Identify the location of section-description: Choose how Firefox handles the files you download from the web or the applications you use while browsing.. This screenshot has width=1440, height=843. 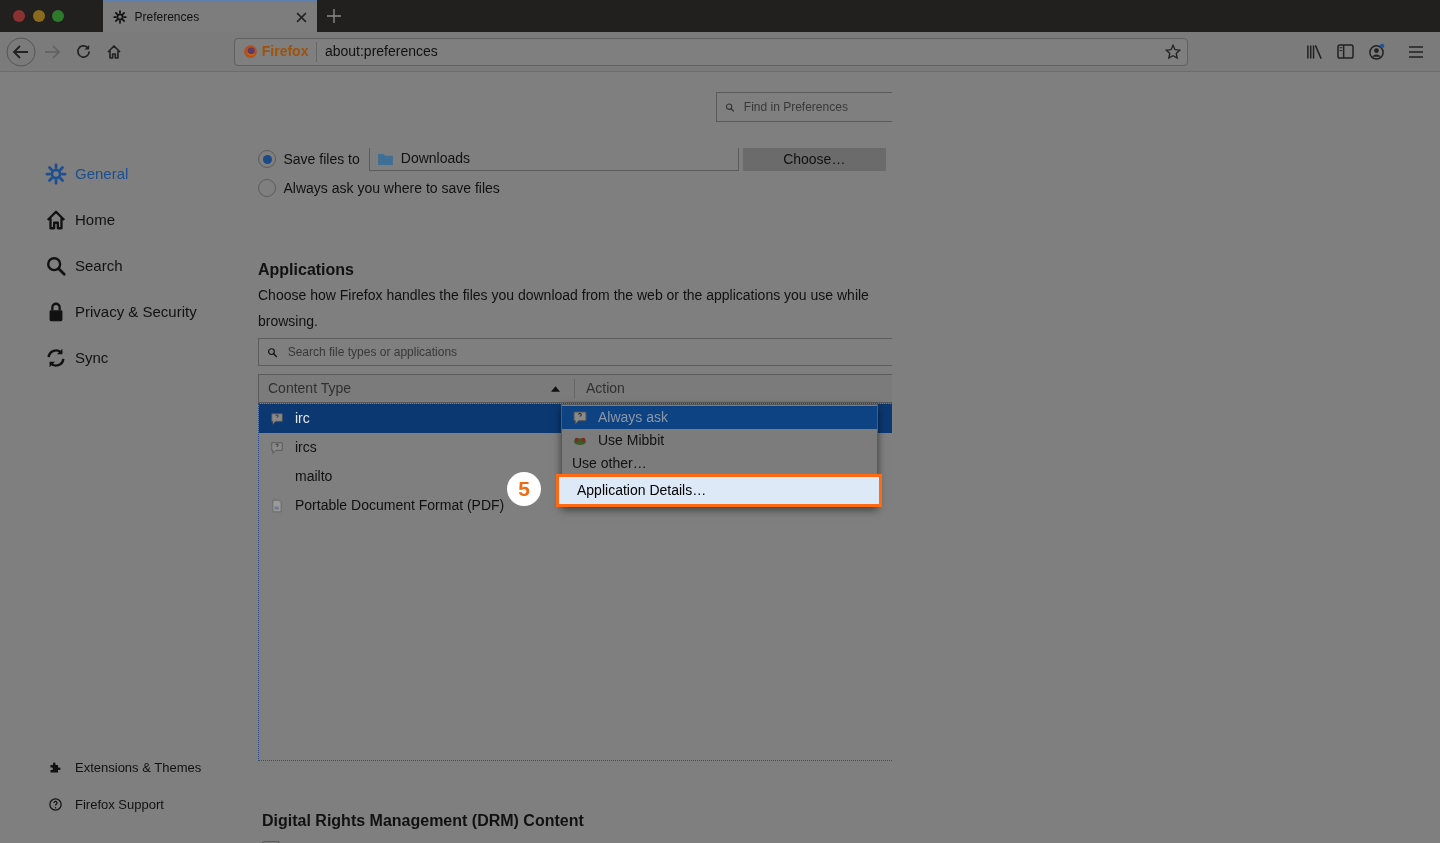
(564, 308).